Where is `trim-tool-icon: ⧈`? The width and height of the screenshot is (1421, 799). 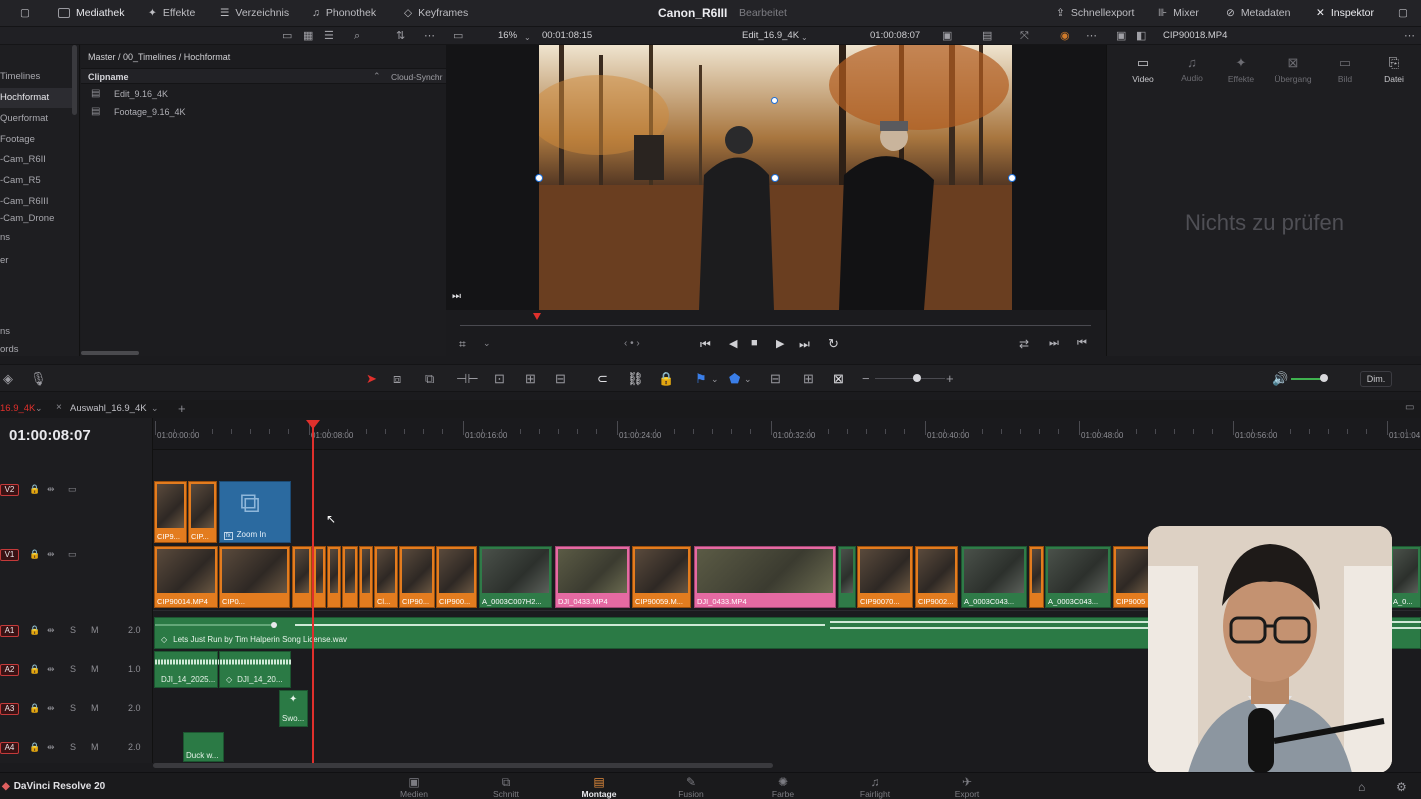
trim-tool-icon: ⧈ is located at coordinates (397, 379).